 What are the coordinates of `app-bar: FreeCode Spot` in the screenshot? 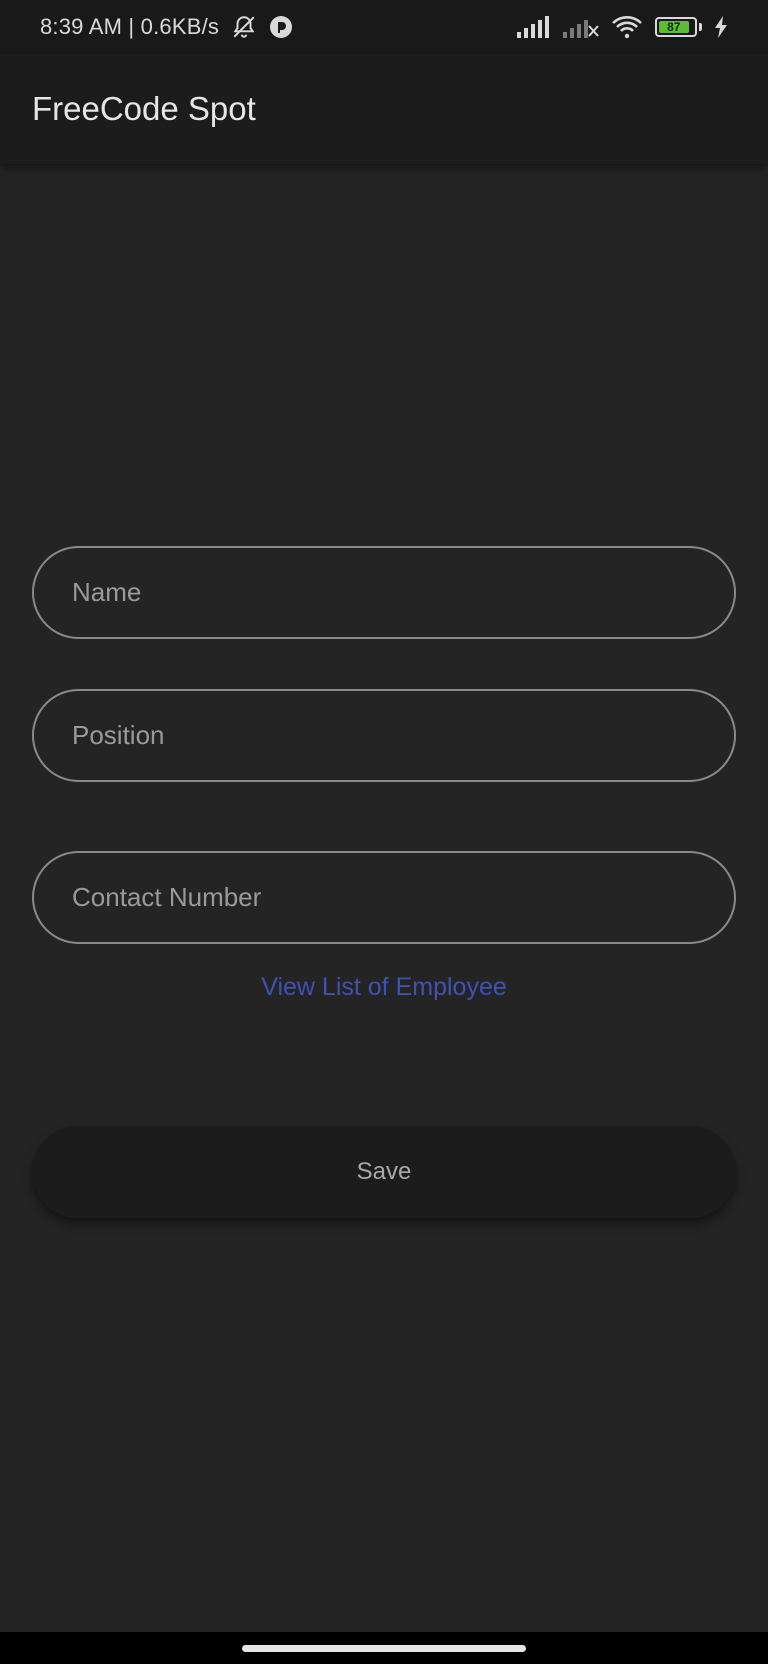 It's located at (384, 109).